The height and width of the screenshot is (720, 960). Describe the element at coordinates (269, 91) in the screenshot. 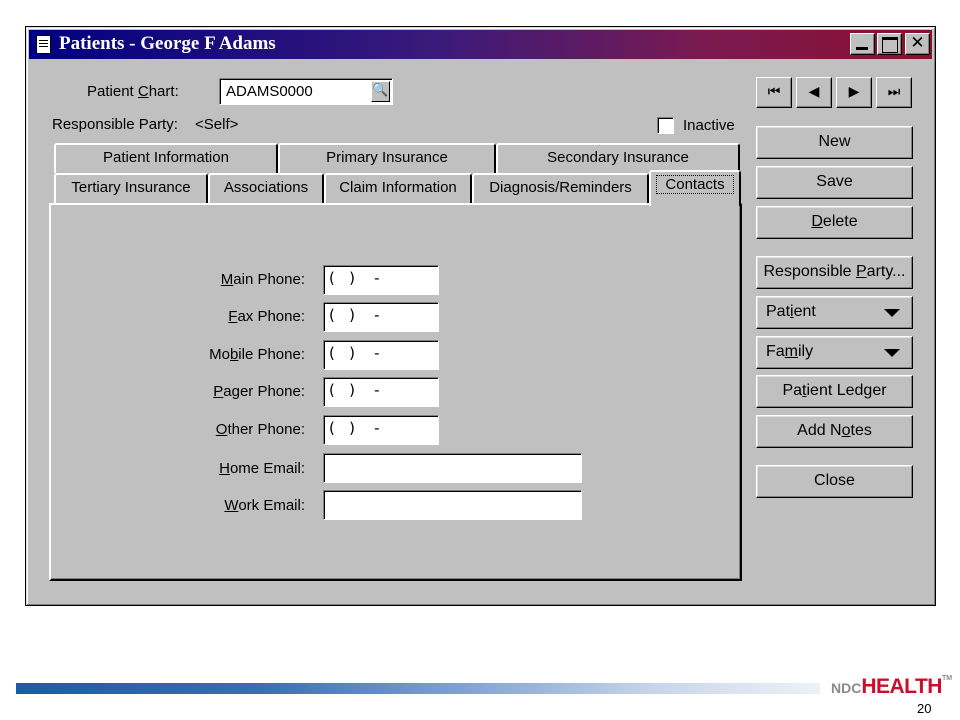

I see `patient-chart-value: ADAMS0000` at that location.